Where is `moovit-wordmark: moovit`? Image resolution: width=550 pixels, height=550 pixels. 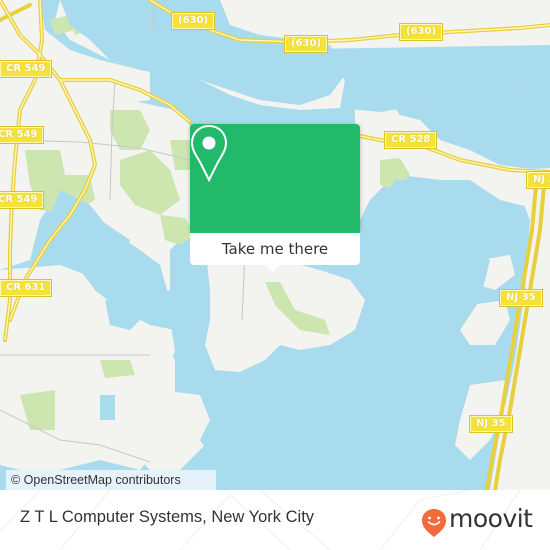
moovit-wordmark: moovit is located at coordinates (491, 518).